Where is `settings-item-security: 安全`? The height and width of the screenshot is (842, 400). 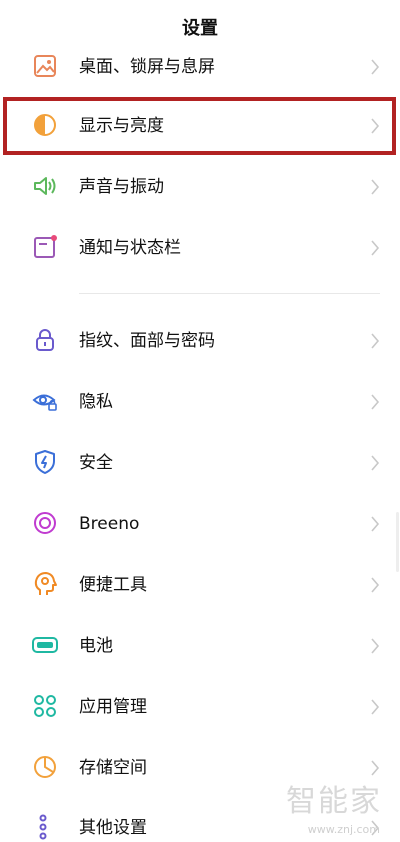 settings-item-security: 安全 is located at coordinates (200, 463).